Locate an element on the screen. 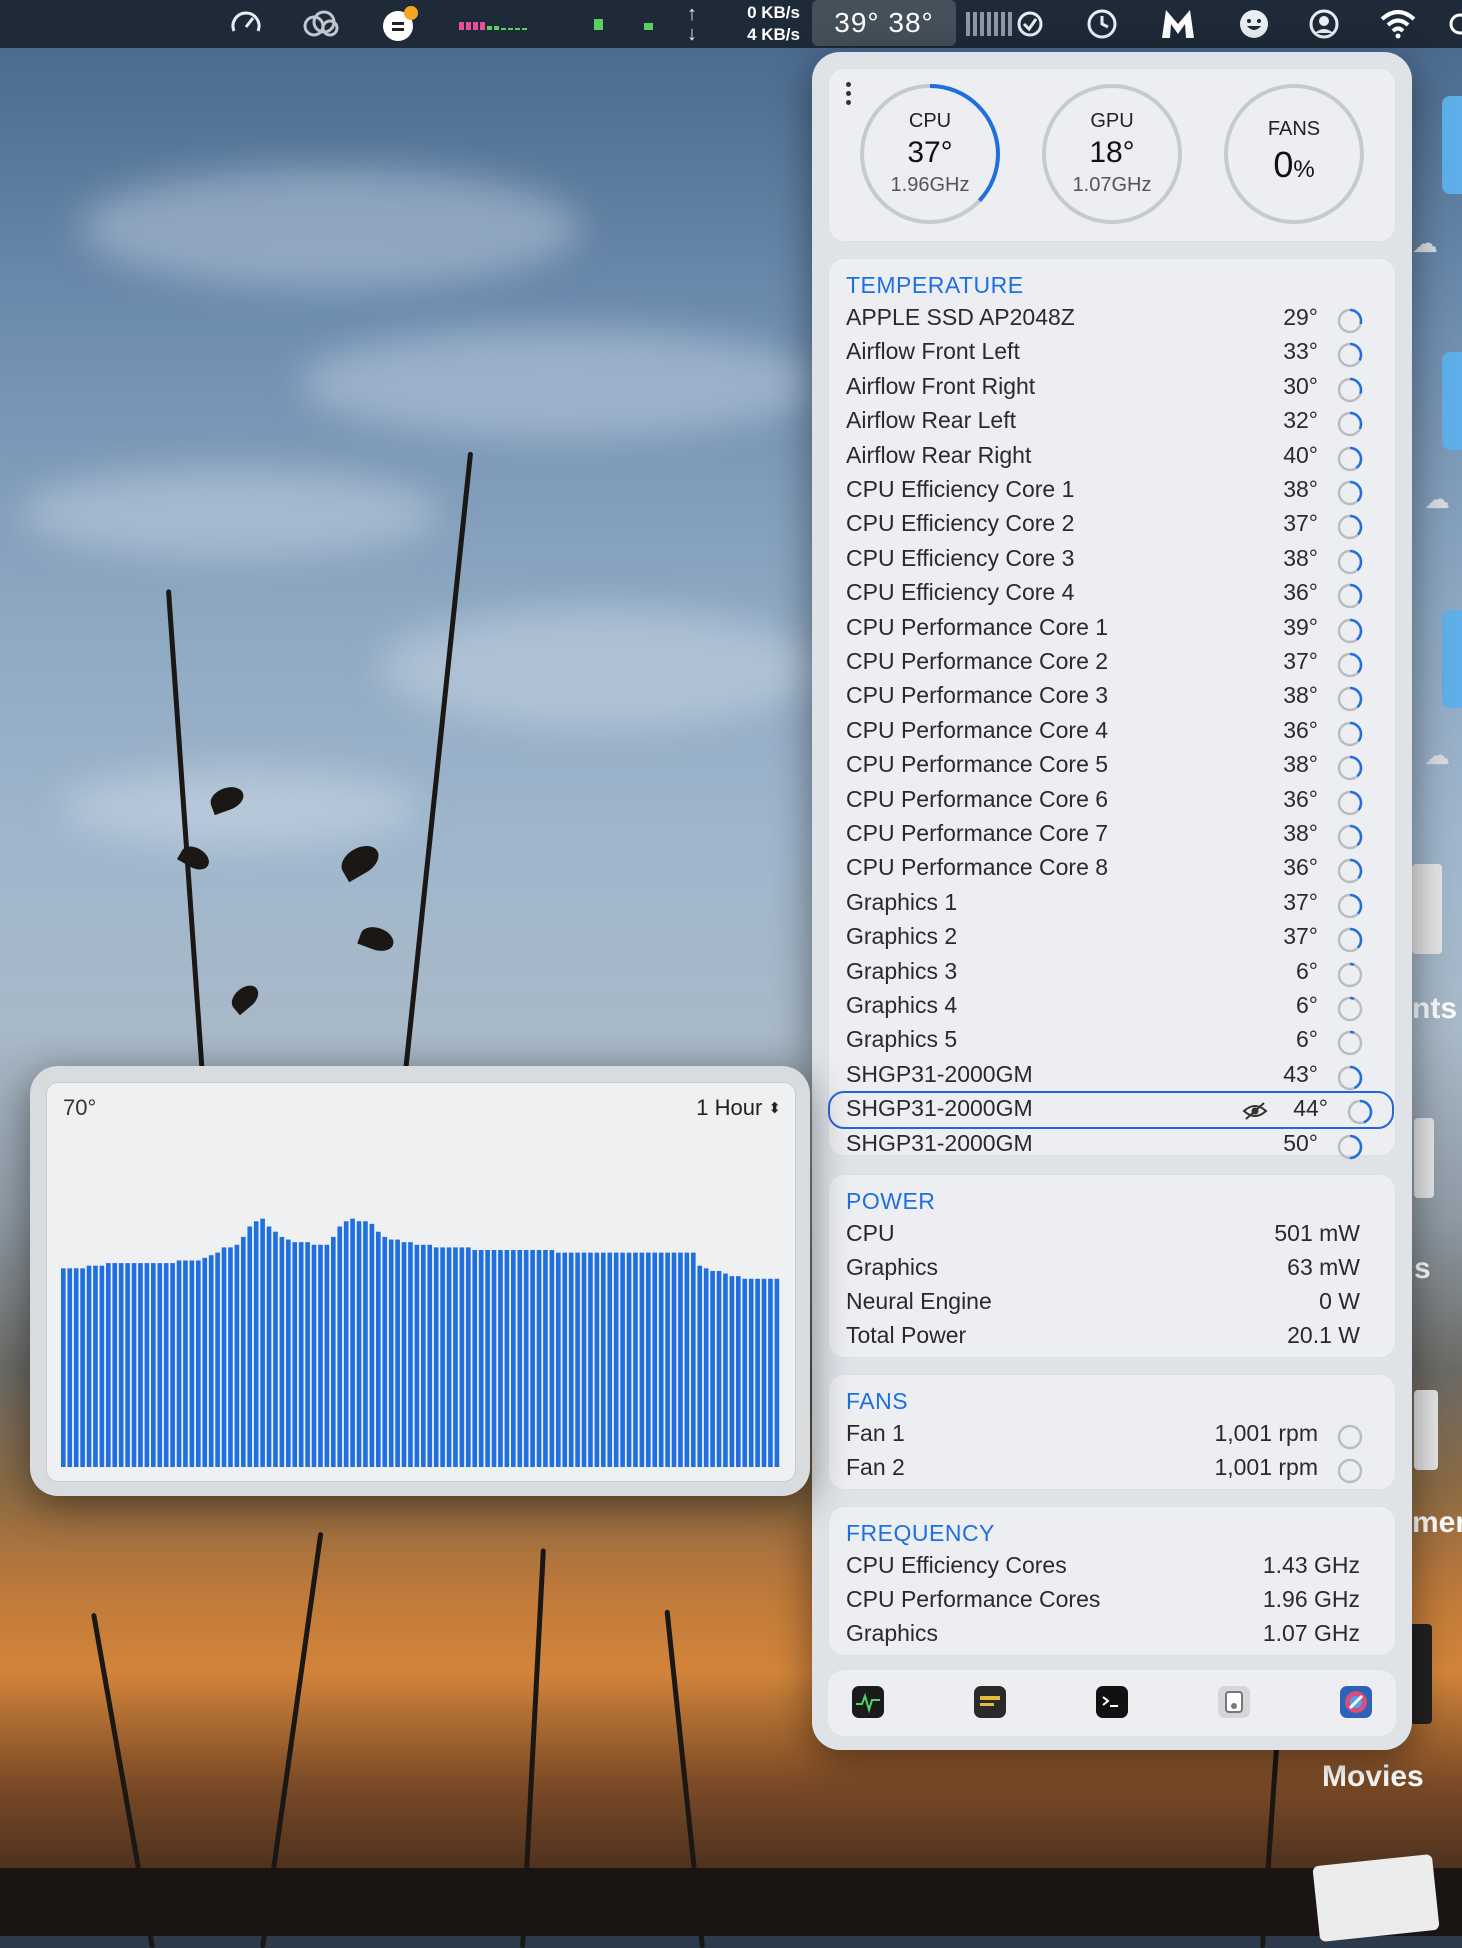  temperature-row: CPU Efficiency Core 4 36° is located at coordinates (1112, 594).